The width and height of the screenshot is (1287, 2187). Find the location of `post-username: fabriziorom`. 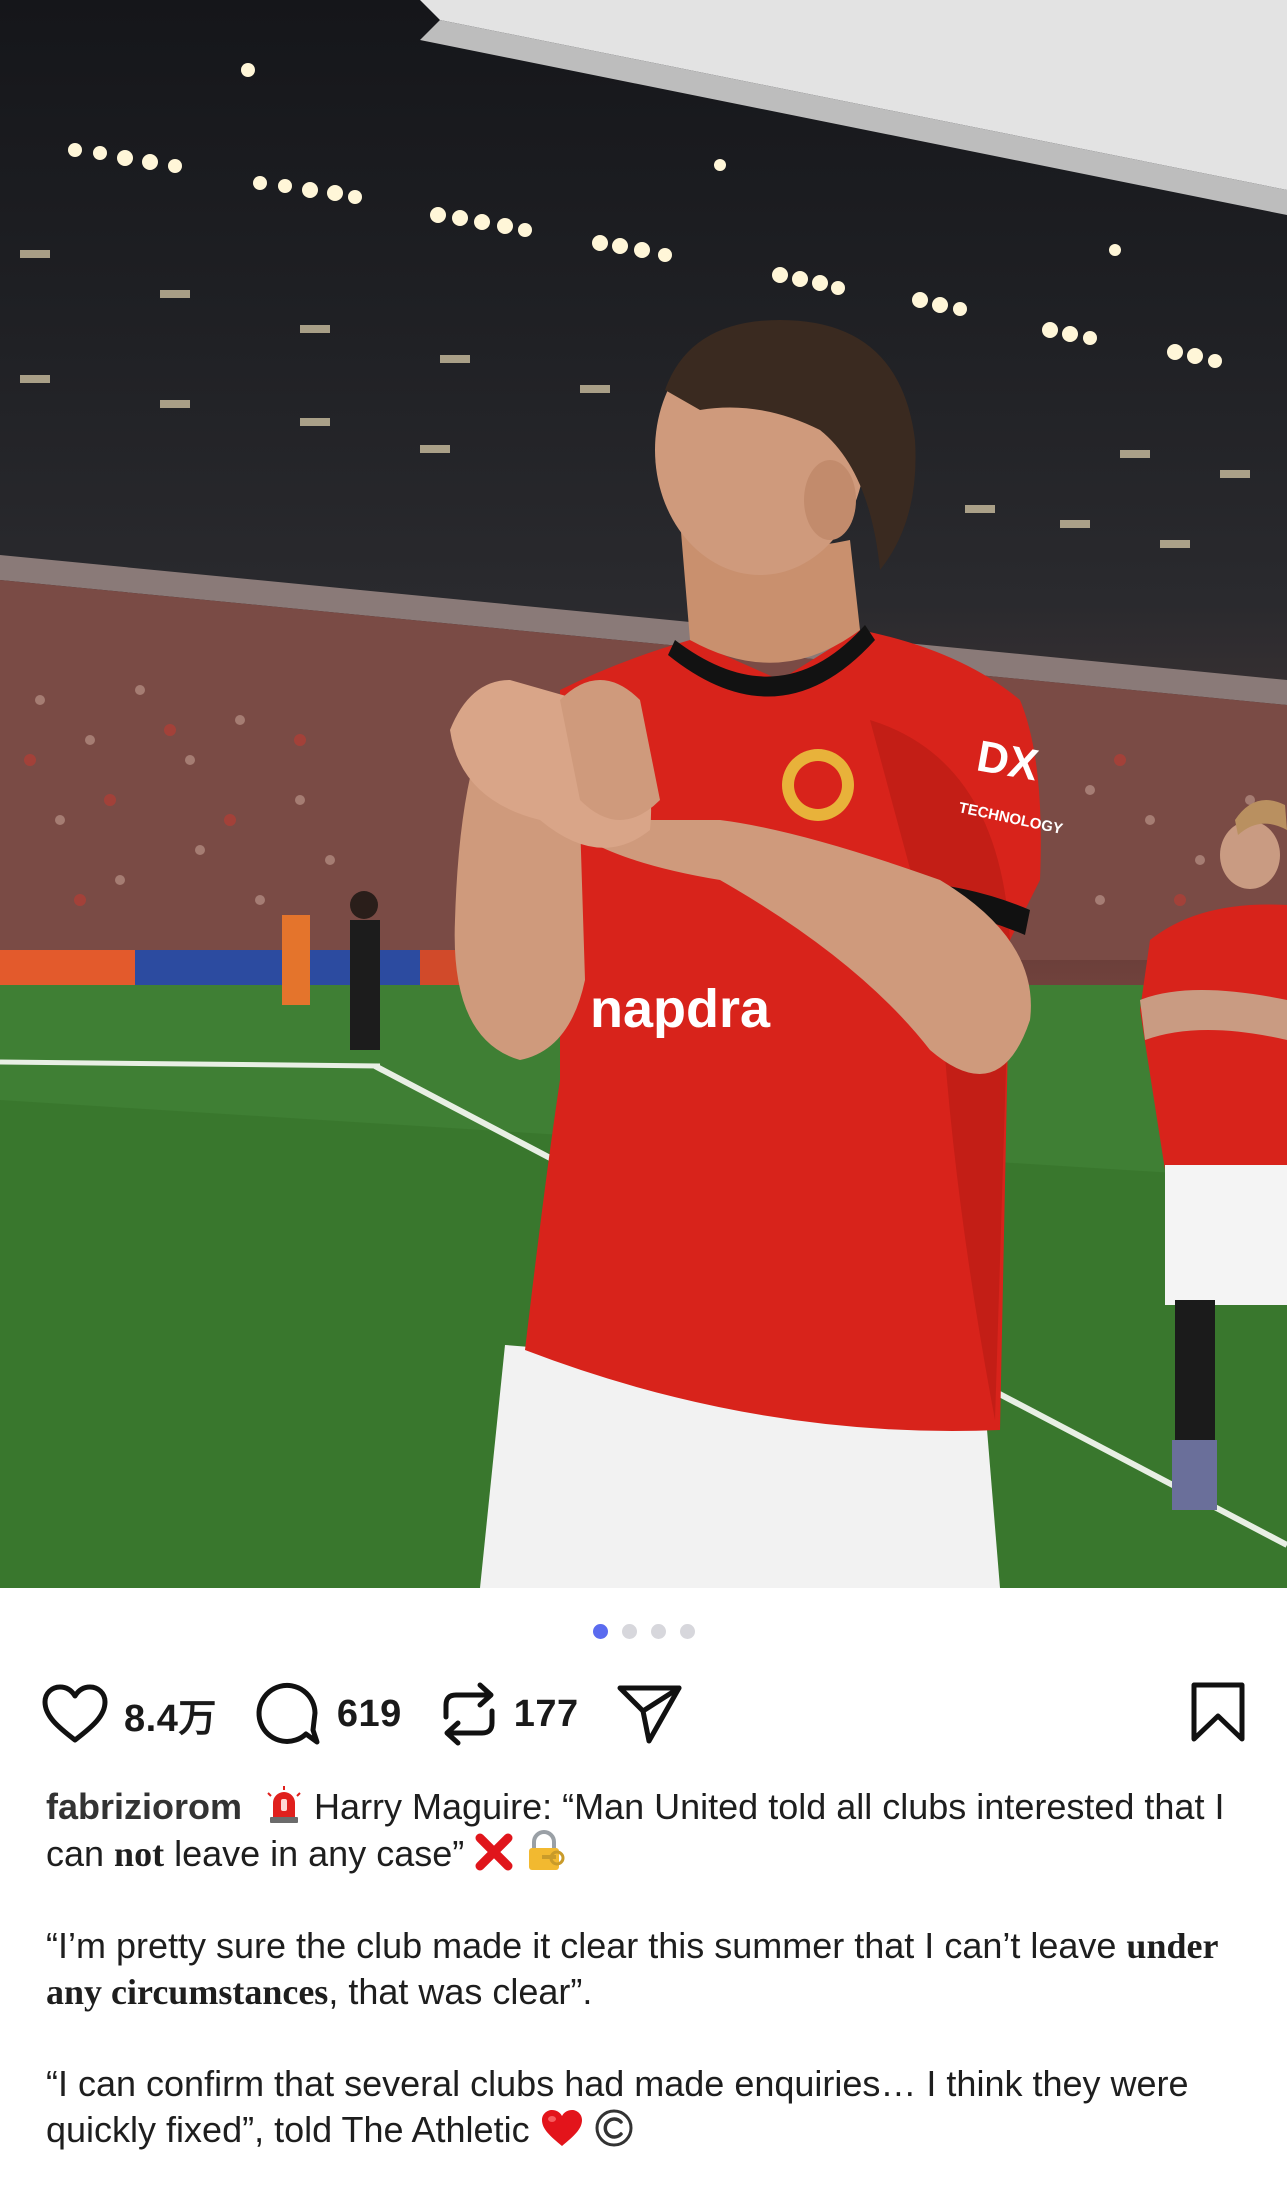

post-username: fabriziorom is located at coordinates (144, 1806).